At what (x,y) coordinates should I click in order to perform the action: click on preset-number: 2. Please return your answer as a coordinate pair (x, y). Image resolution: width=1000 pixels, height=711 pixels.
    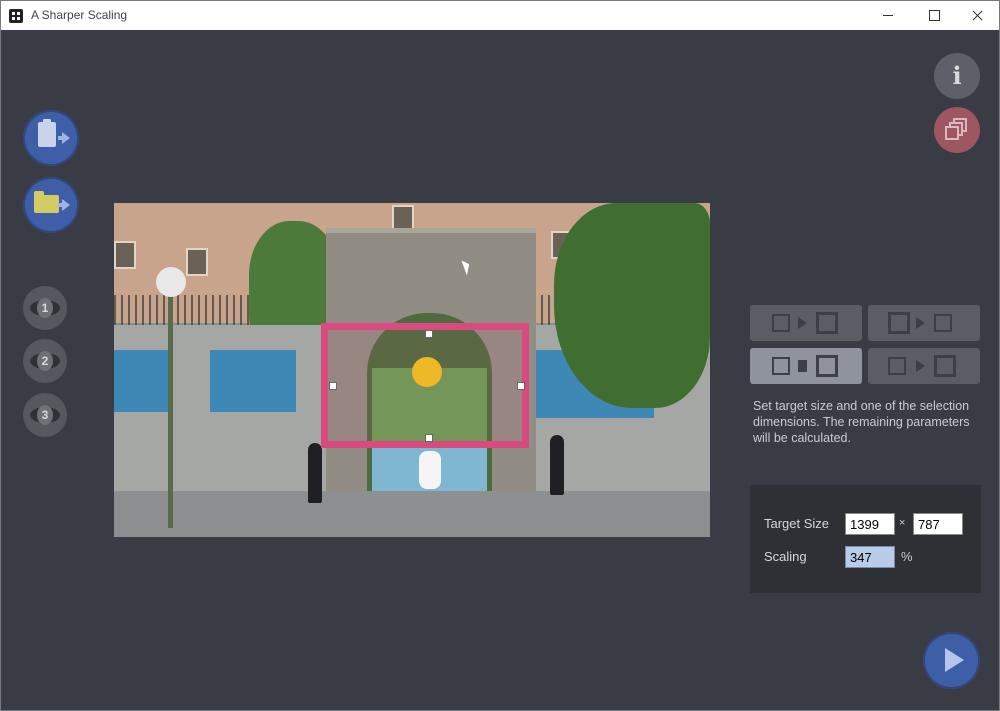
    Looking at the image, I should click on (45, 361).